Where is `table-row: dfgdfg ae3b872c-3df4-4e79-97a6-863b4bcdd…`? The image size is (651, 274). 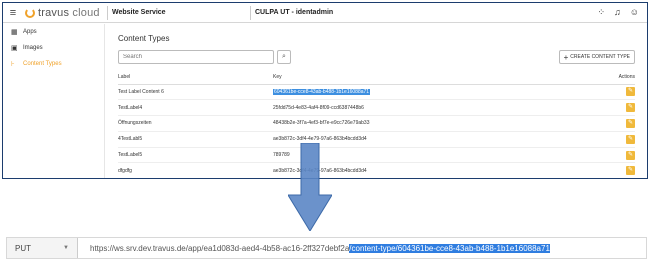 table-row: dfgdfg ae3b872c-3df4-4e79-97a6-863b4bcdd… is located at coordinates (376, 170).